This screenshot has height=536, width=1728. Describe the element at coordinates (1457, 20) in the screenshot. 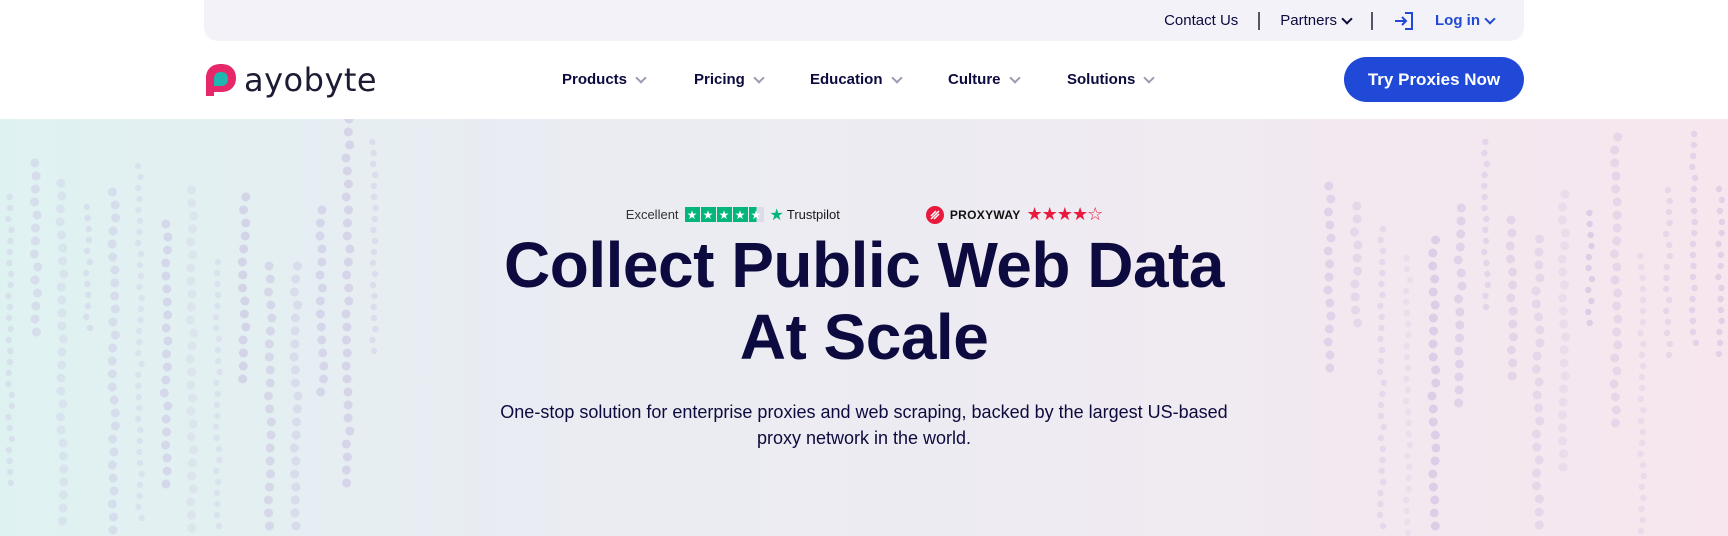

I see `login-label: Log in` at that location.